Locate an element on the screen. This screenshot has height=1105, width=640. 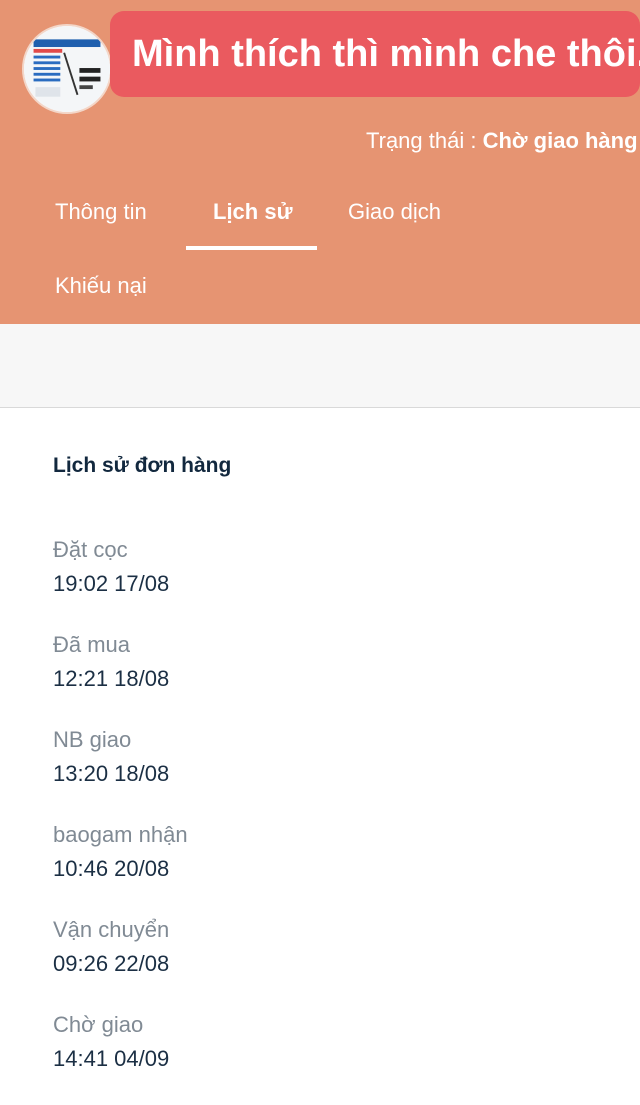
event-label: Chờ giao is located at coordinates (98, 1024).